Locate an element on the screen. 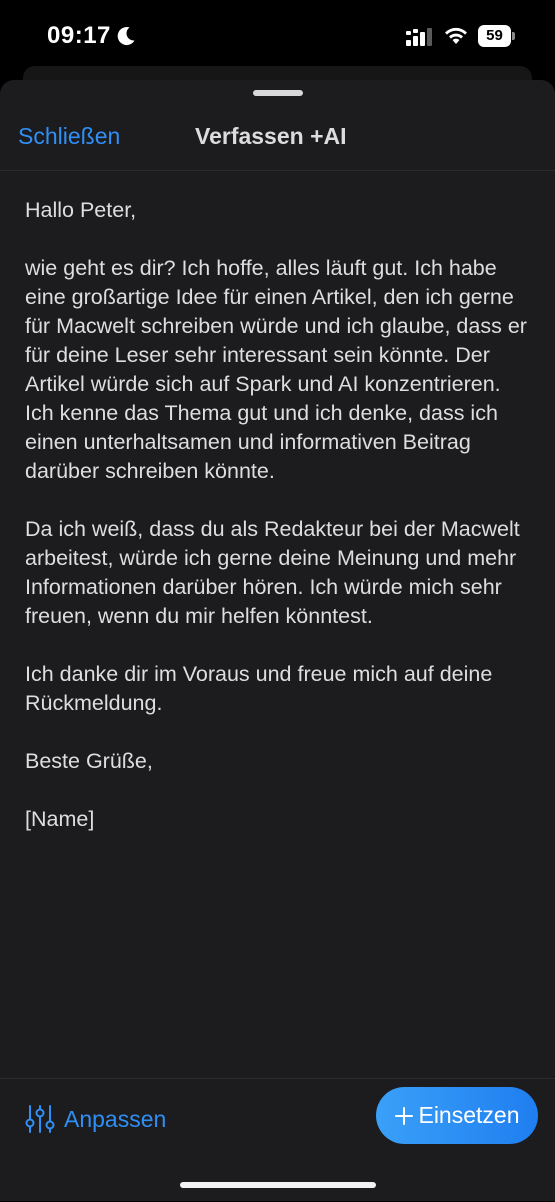  plus-icon is located at coordinates (404, 1115).